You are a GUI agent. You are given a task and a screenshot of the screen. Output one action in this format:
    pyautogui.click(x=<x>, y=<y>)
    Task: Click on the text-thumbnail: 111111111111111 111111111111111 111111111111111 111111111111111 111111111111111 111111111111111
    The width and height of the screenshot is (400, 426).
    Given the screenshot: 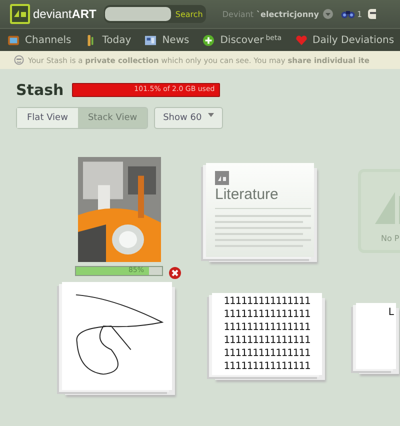 What is the action you would take?
    pyautogui.click(x=267, y=334)
    